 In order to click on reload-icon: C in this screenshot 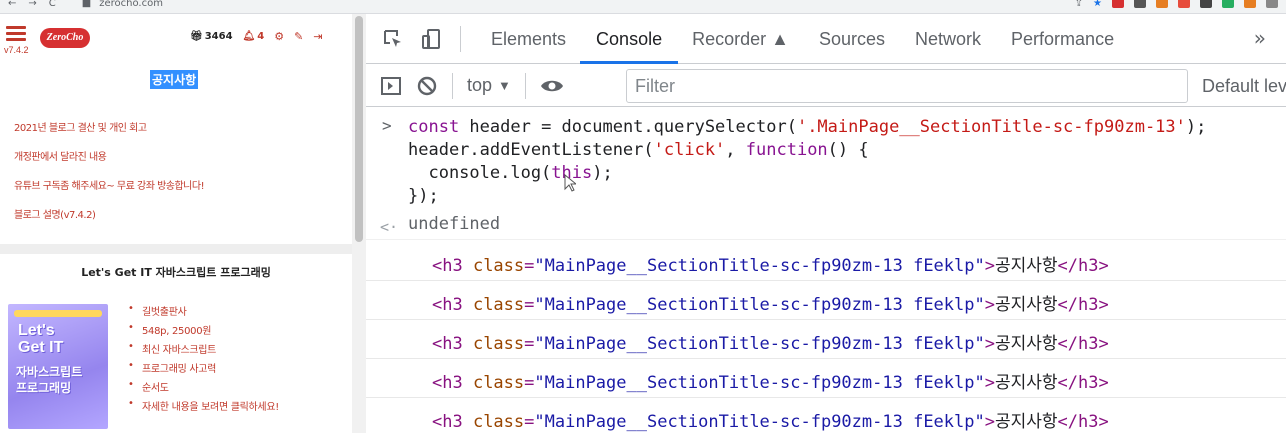, I will do `click(52, 4)`.